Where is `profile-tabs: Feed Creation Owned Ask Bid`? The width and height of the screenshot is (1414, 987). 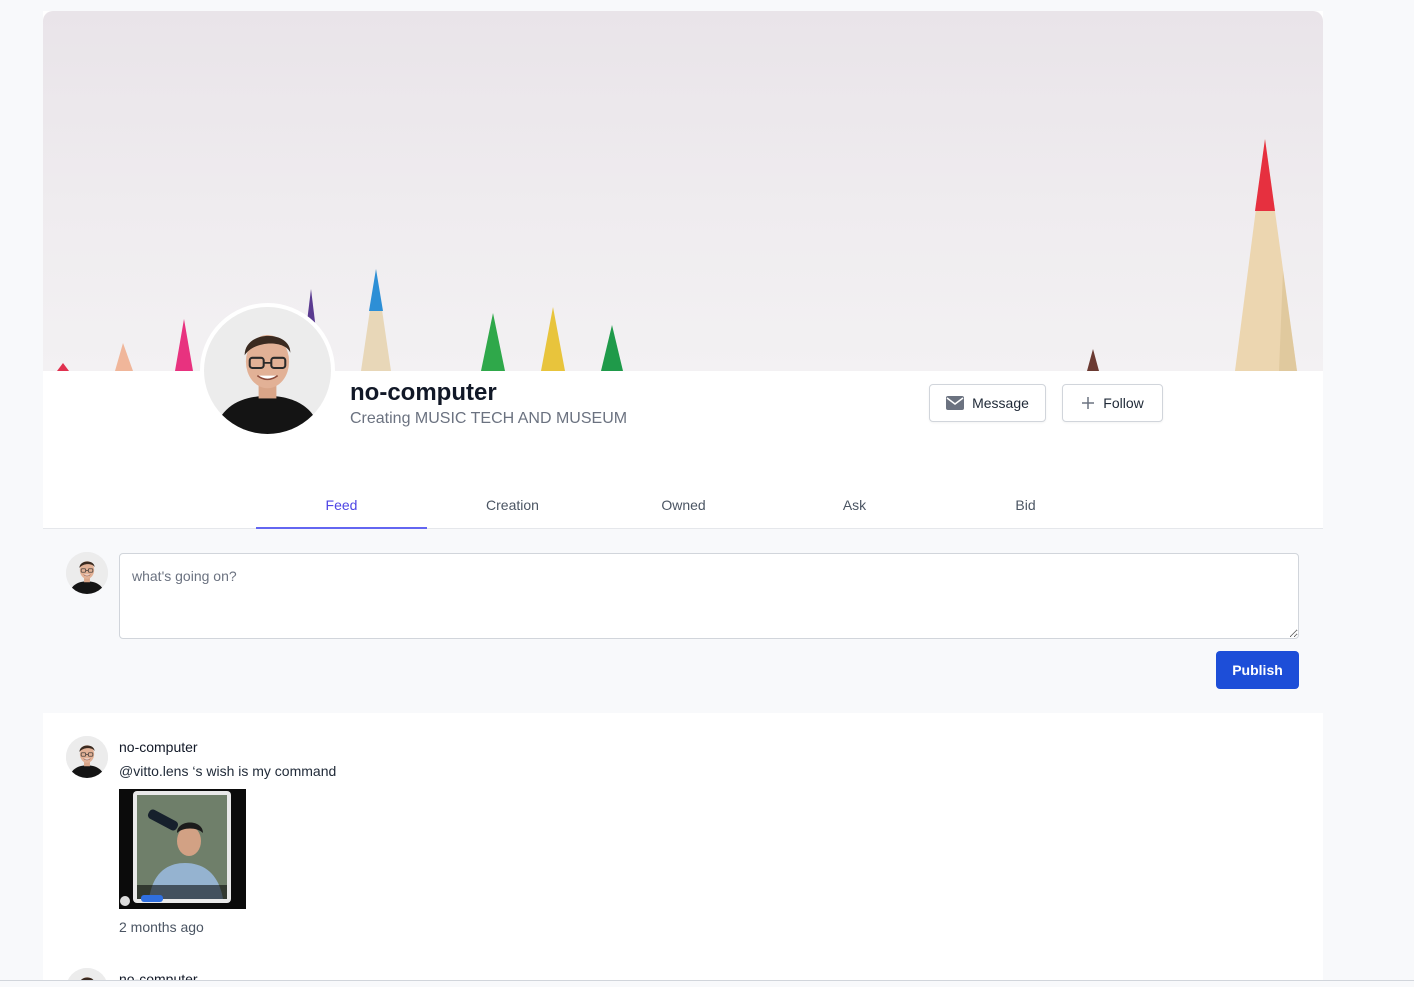 profile-tabs: Feed Creation Owned Ask Bid is located at coordinates (683, 505).